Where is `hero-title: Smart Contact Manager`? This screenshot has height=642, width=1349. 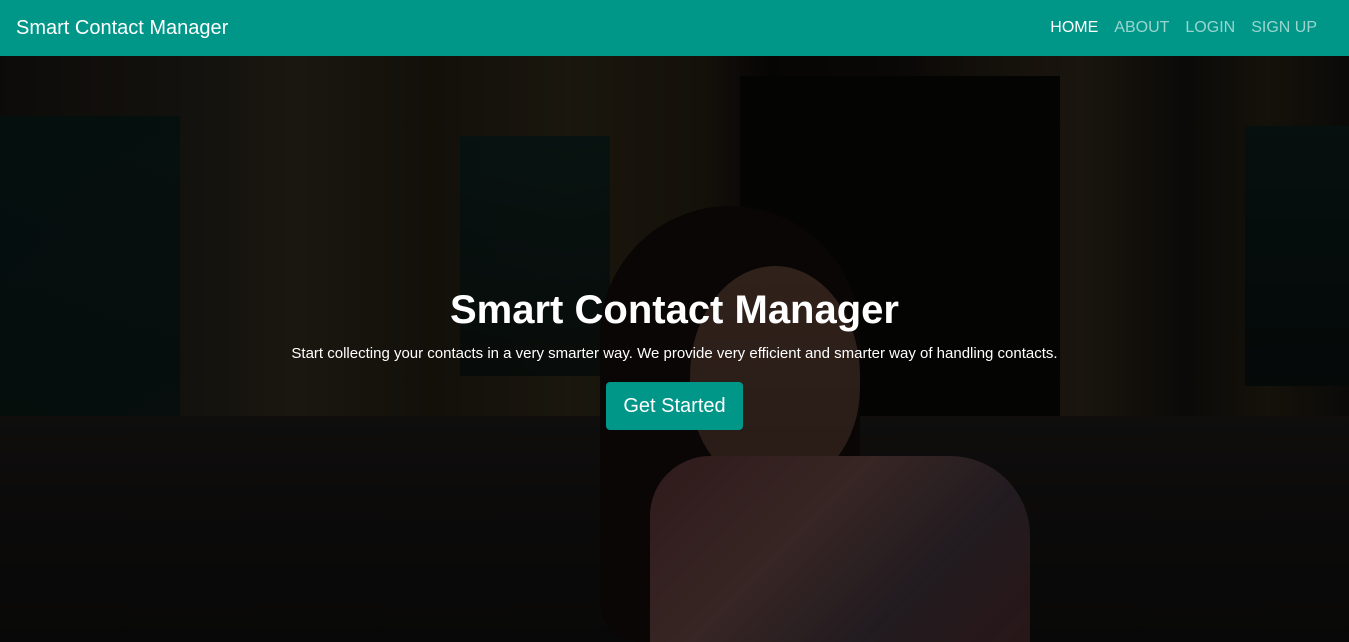
hero-title: Smart Contact Manager is located at coordinates (674, 310).